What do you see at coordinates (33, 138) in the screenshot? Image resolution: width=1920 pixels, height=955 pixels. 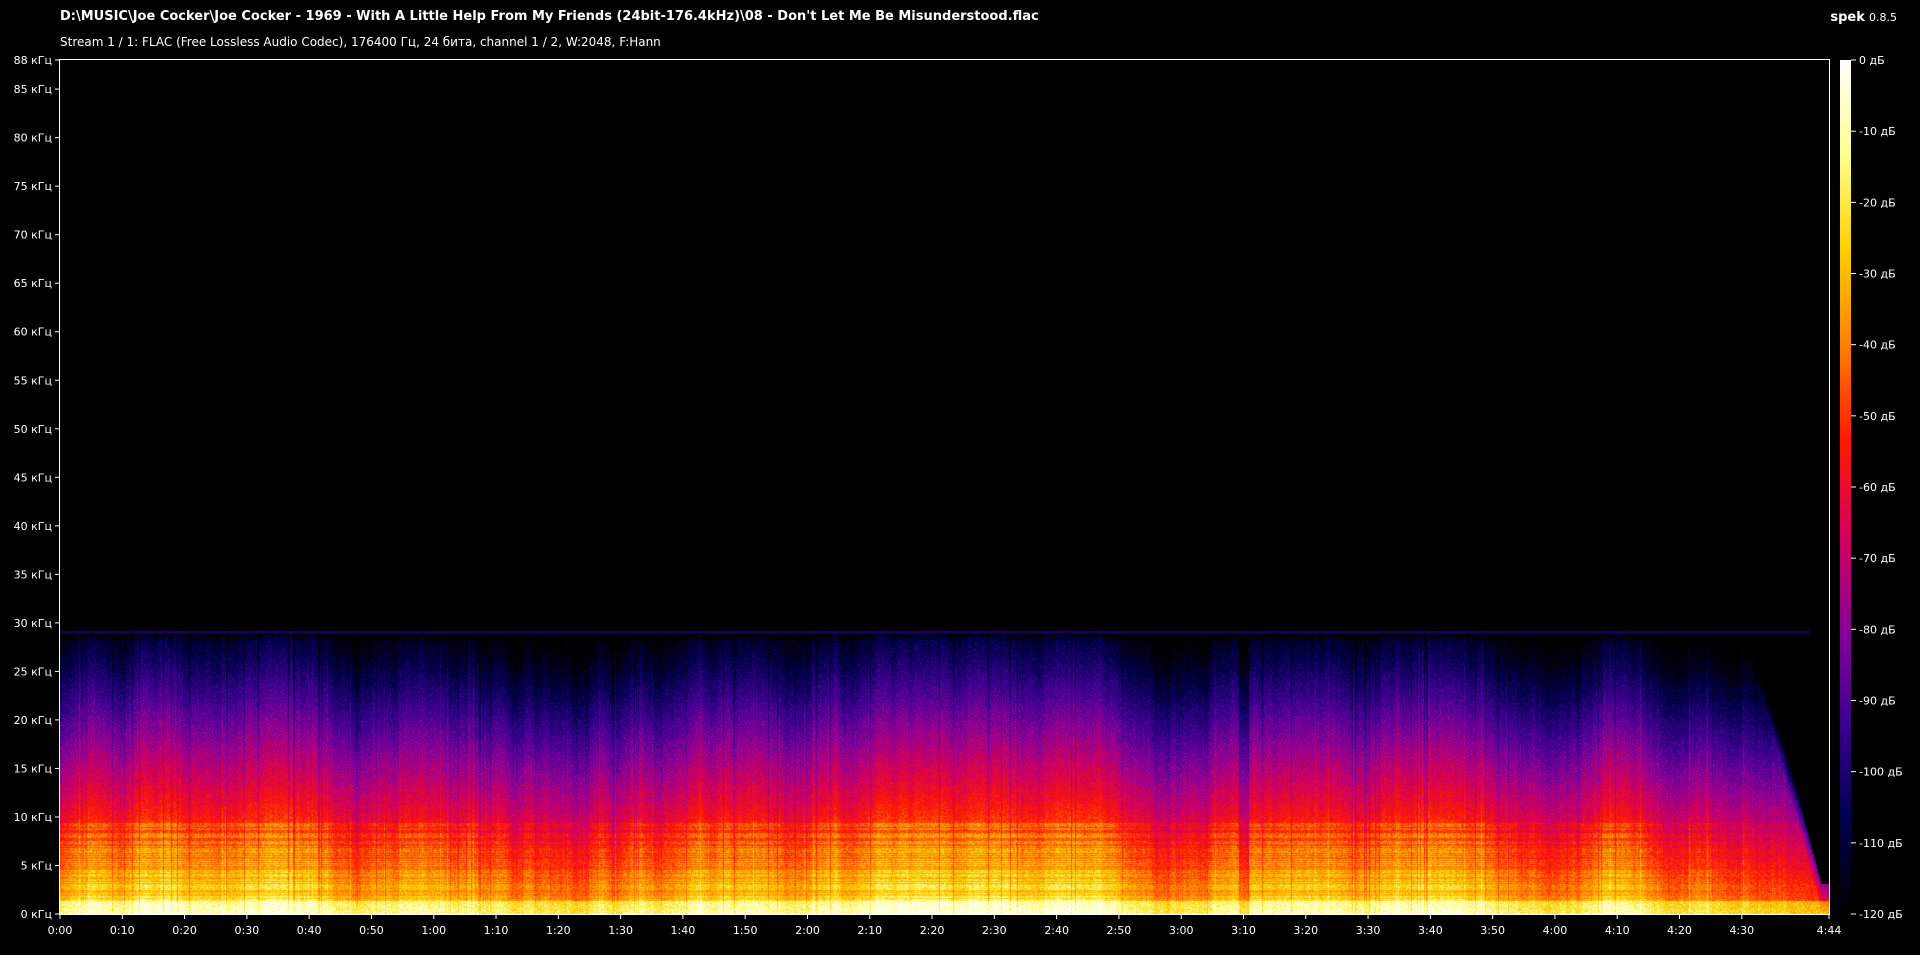 I see `freq-tick-label: 80 кГц` at bounding box center [33, 138].